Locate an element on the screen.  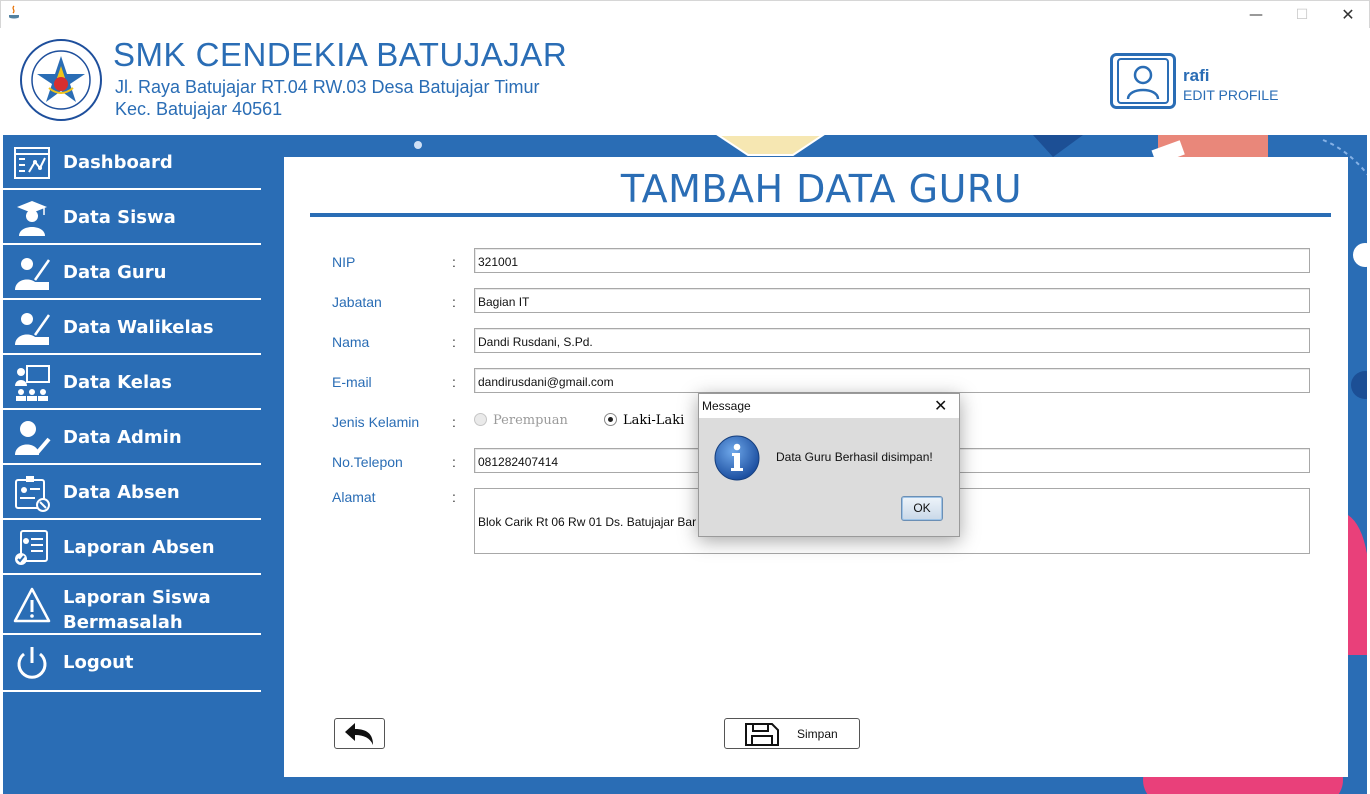
sidebar-item-label: Data Kelas is located at coordinates (117, 382).